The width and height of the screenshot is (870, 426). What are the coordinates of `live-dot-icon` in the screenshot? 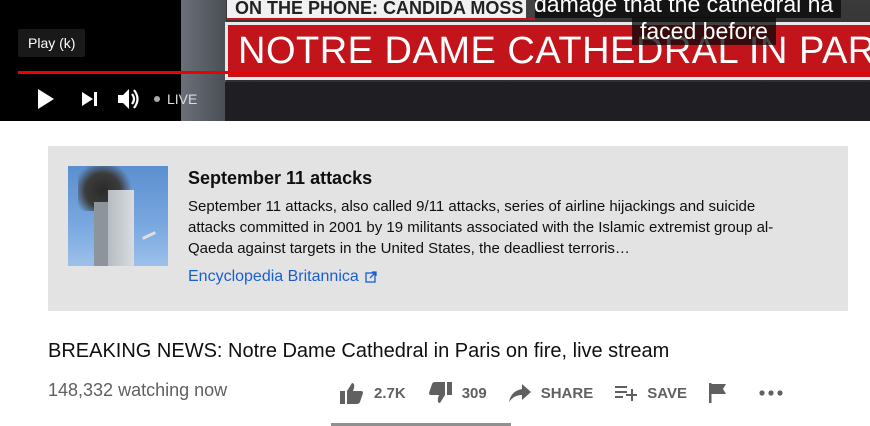 It's located at (157, 99).